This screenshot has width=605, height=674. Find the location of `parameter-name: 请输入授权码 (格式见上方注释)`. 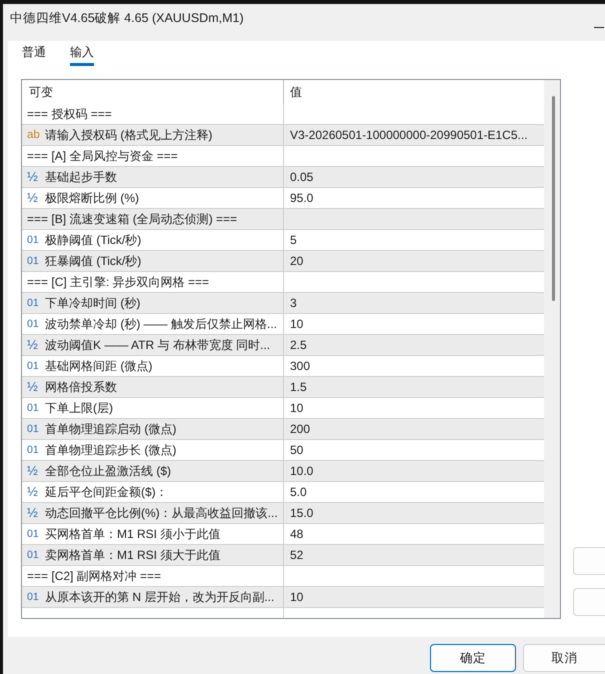

parameter-name: 请输入授权码 (格式见上方注释) is located at coordinates (128, 135).